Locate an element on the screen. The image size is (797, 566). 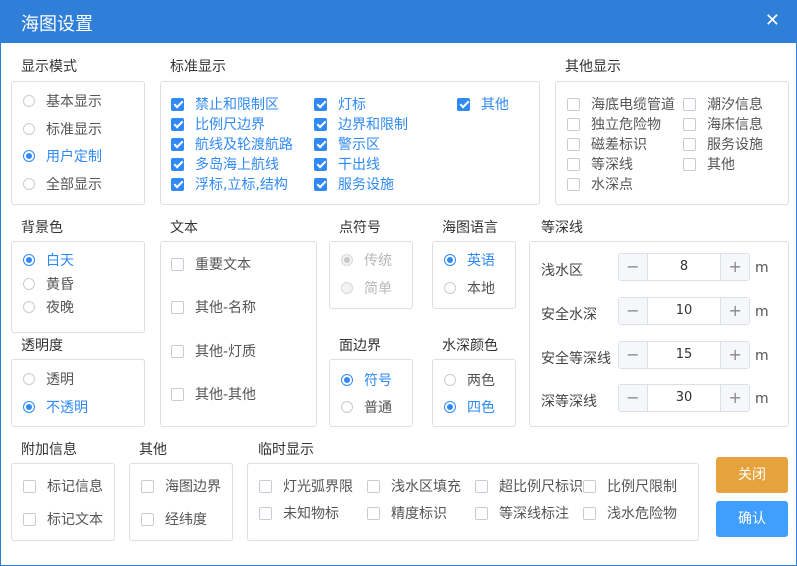
confirm-button: 确认 is located at coordinates (752, 519).